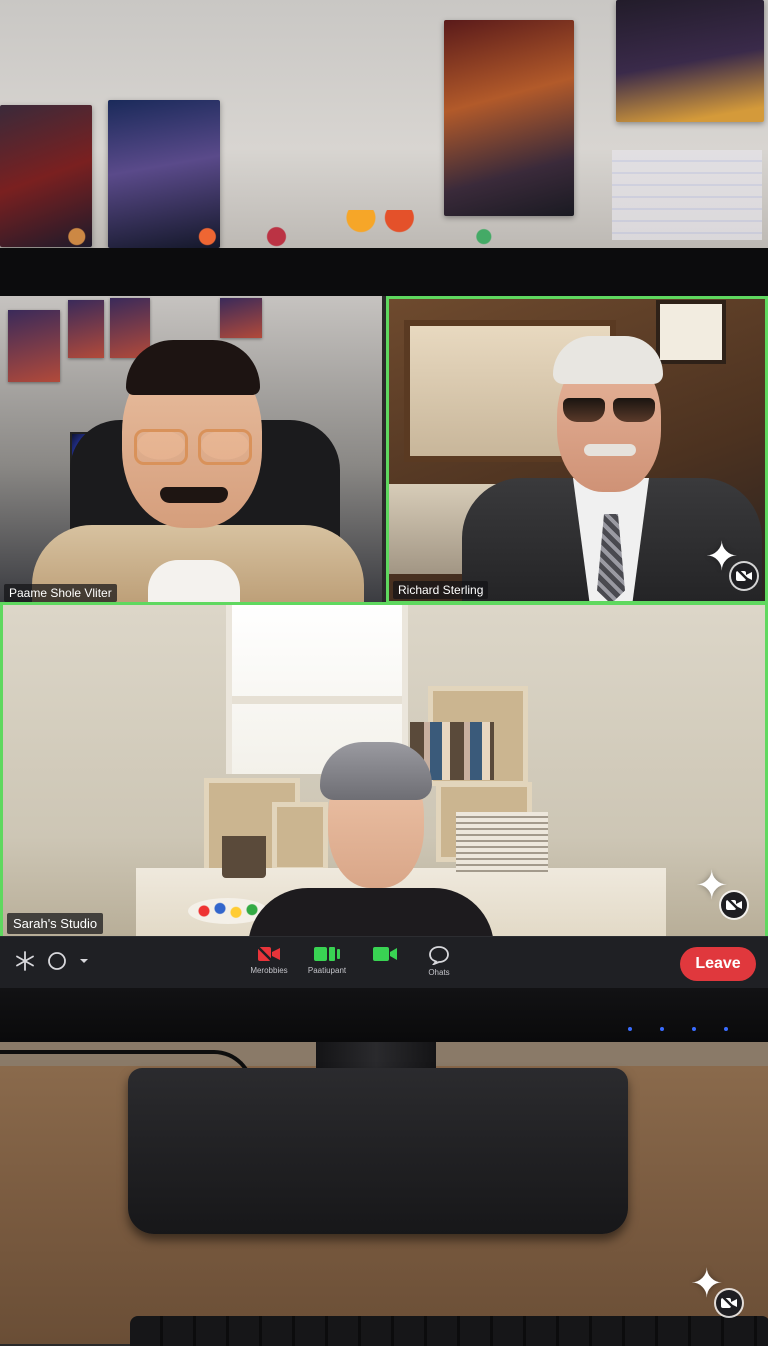 The height and width of the screenshot is (1346, 768). I want to click on participant-name-tag: Paame Shole Vliter, so click(60, 593).